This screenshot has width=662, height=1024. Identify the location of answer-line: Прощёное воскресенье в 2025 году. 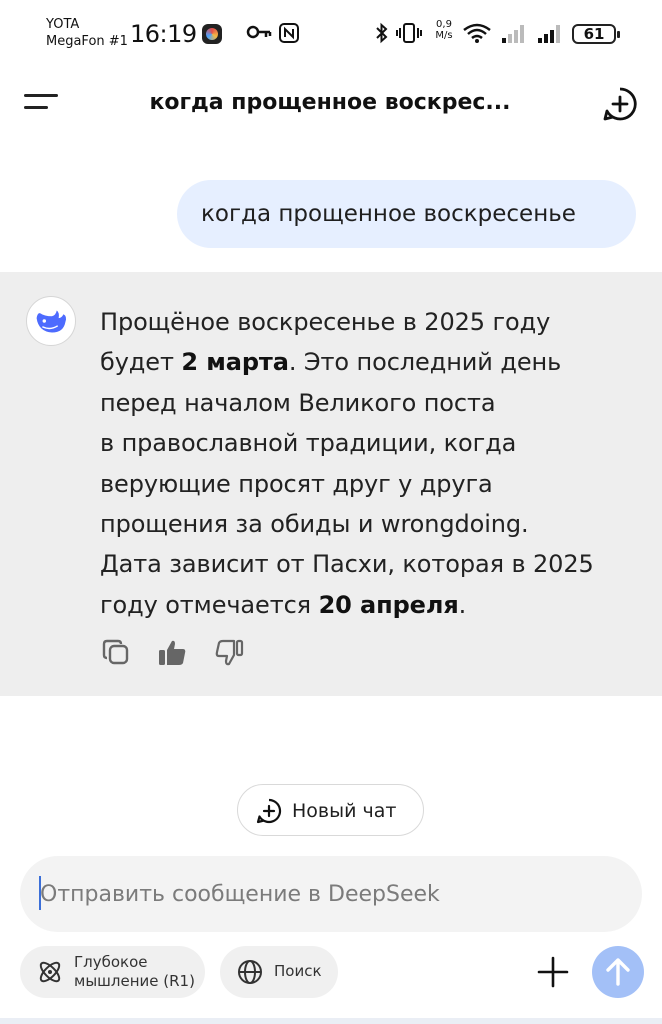
(372, 322).